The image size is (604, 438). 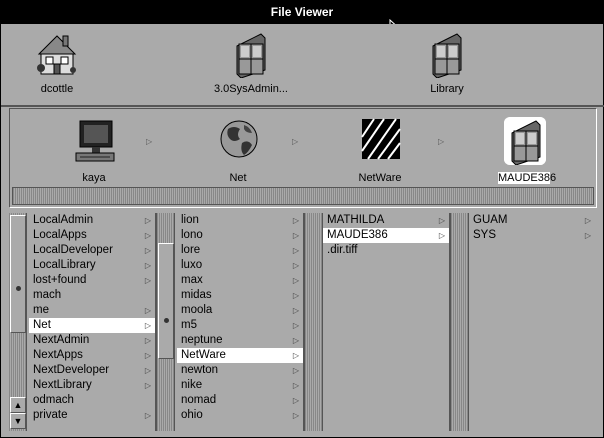 What do you see at coordinates (92, 220) in the screenshot?
I see `list-item: LocalAdmin ▷` at bounding box center [92, 220].